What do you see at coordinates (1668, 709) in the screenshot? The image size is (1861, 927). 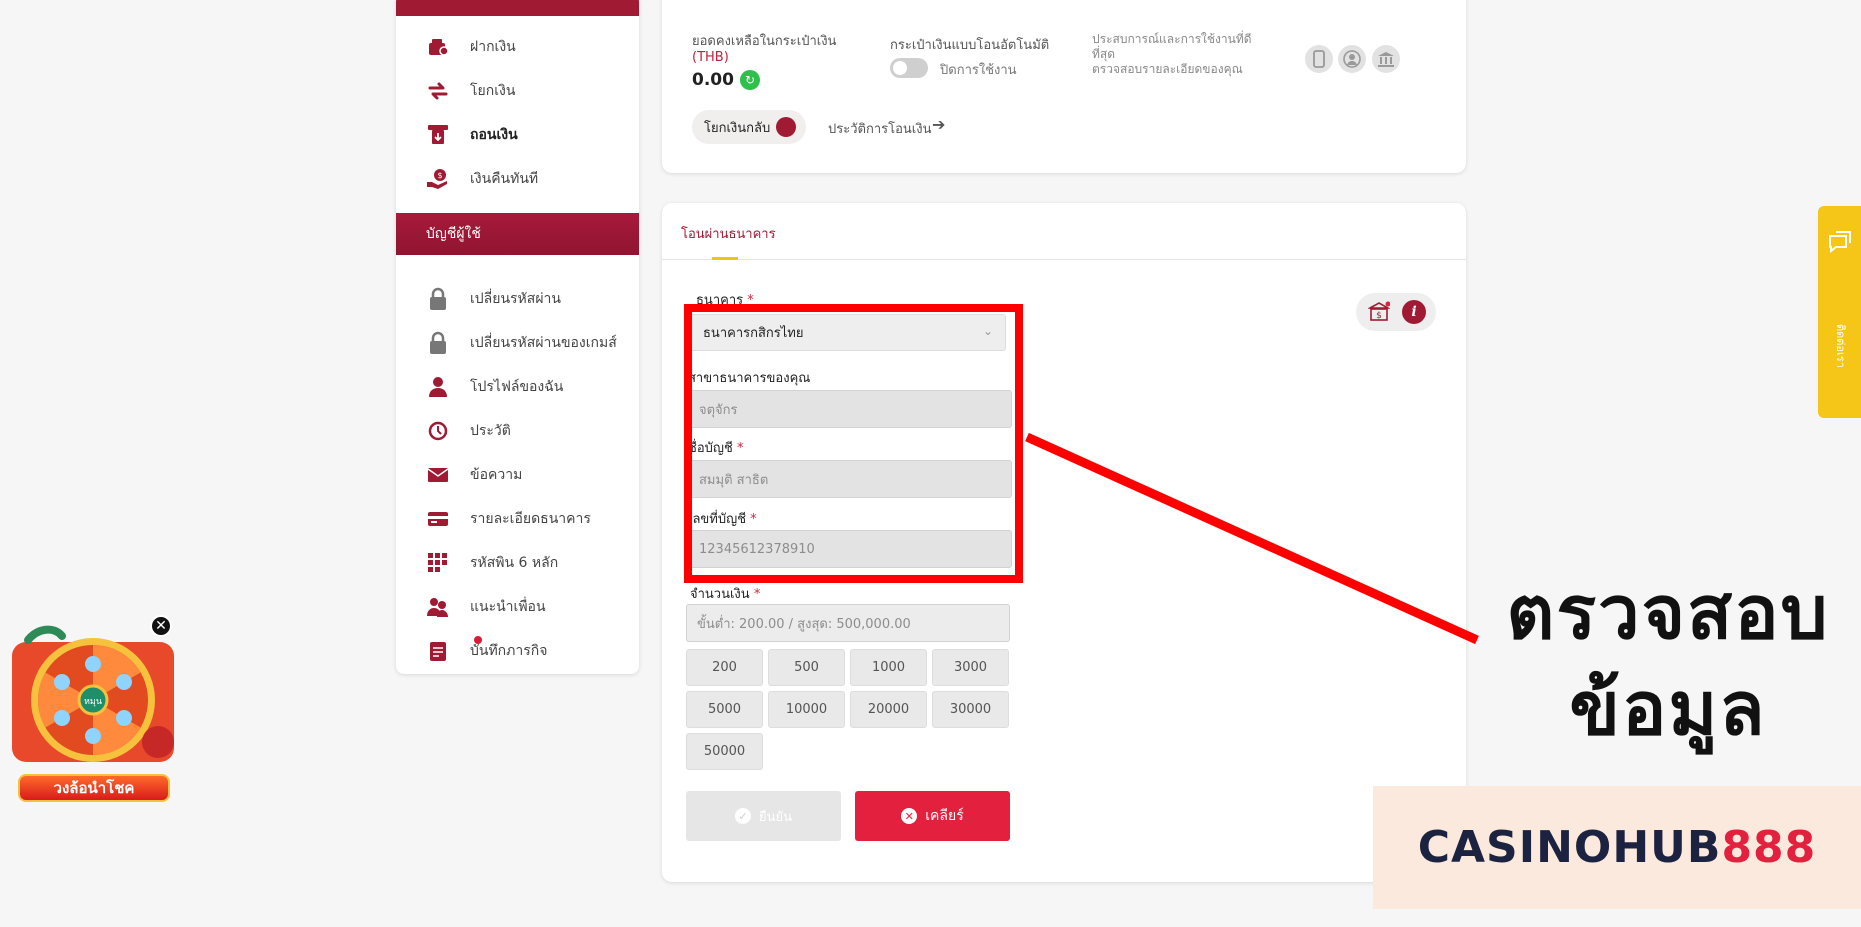 I see `annotation-line-2: ข้อมูล` at bounding box center [1668, 709].